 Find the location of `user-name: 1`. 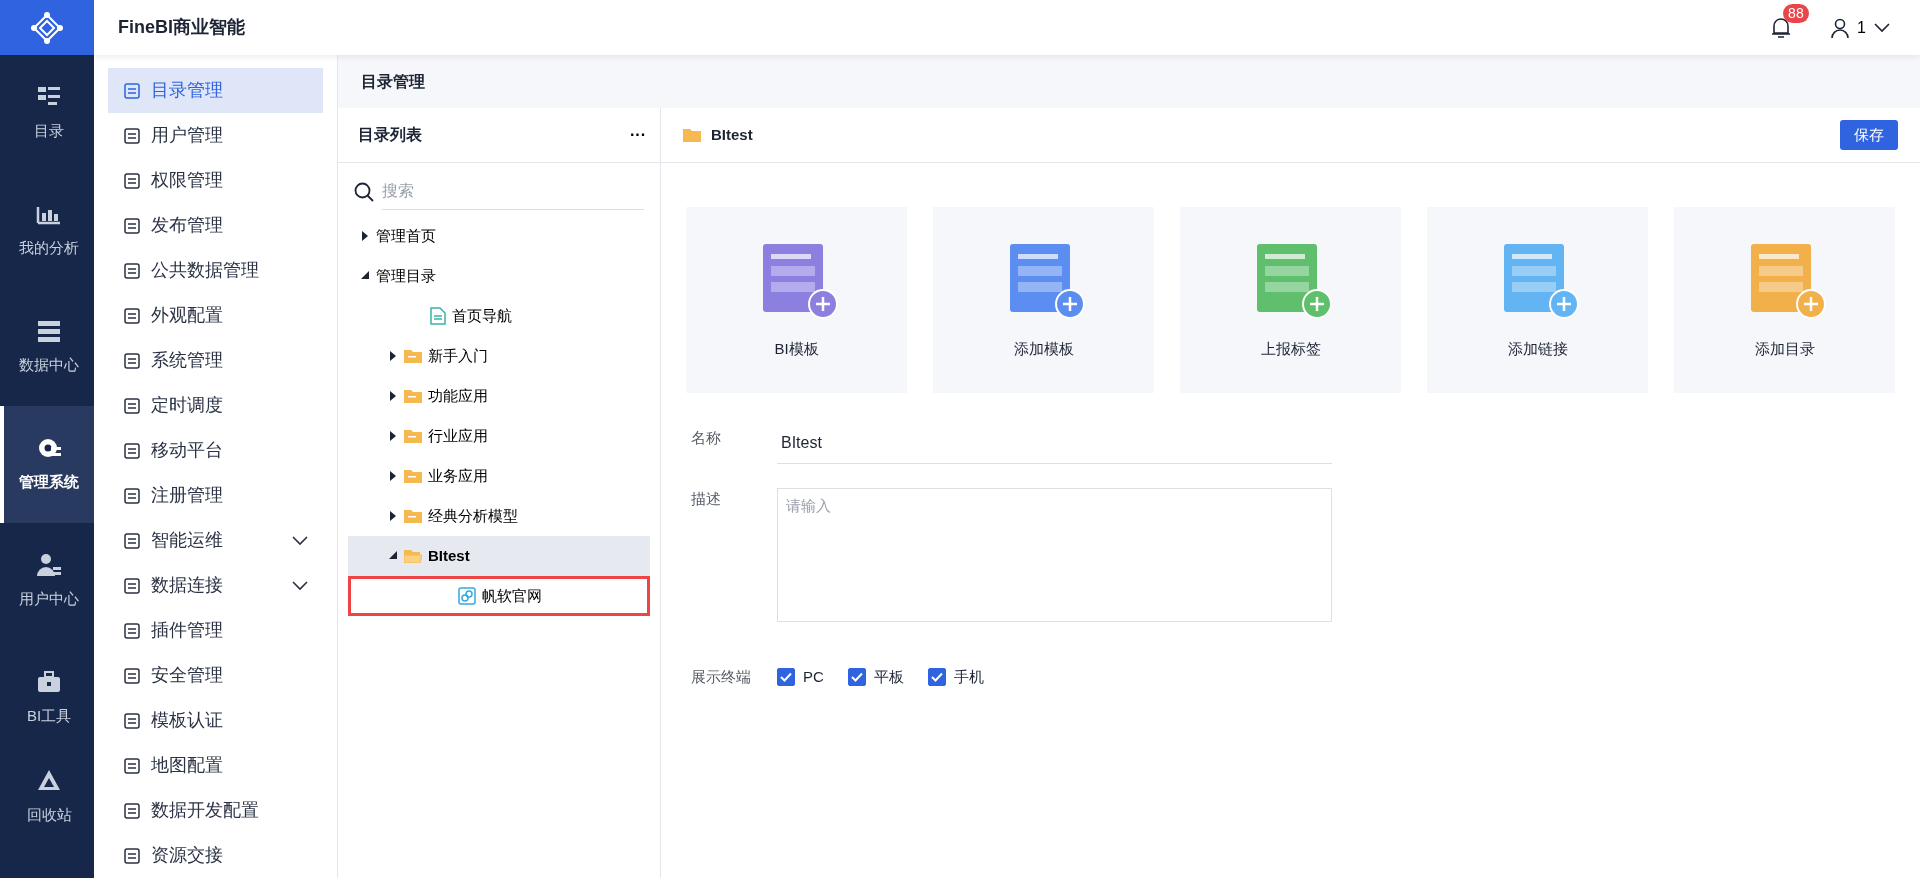

user-name: 1 is located at coordinates (1861, 27).